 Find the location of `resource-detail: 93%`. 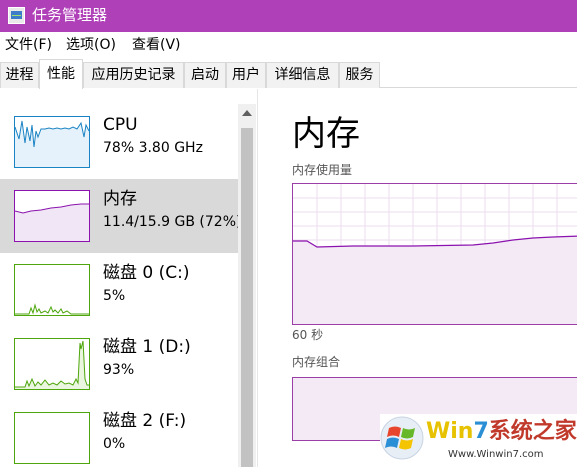

resource-detail: 93% is located at coordinates (119, 370).